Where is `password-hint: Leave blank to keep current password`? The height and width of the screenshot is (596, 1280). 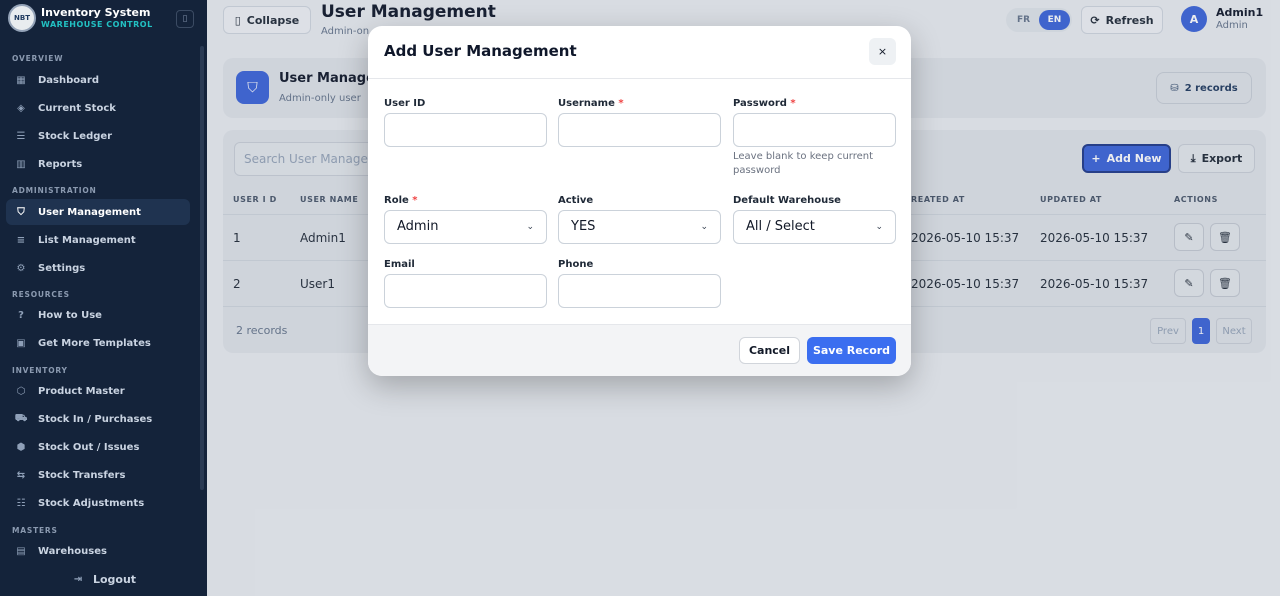
password-hint: Leave blank to keep current password is located at coordinates (803, 163).